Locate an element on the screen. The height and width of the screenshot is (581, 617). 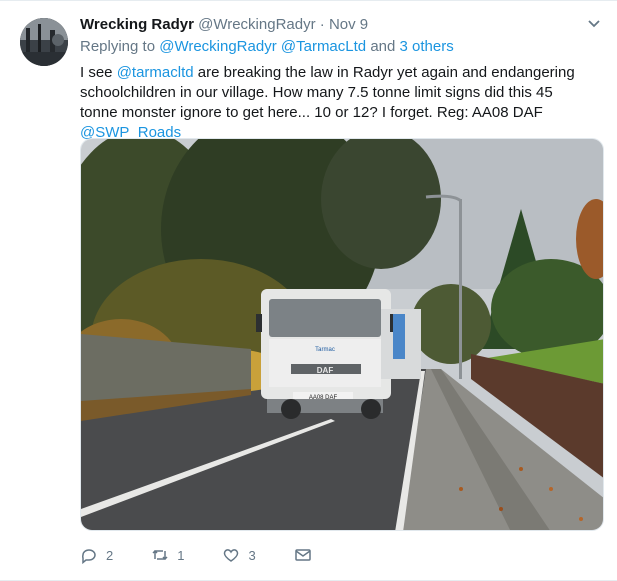
author-handle: @WreckingRadyr is located at coordinates (256, 24).